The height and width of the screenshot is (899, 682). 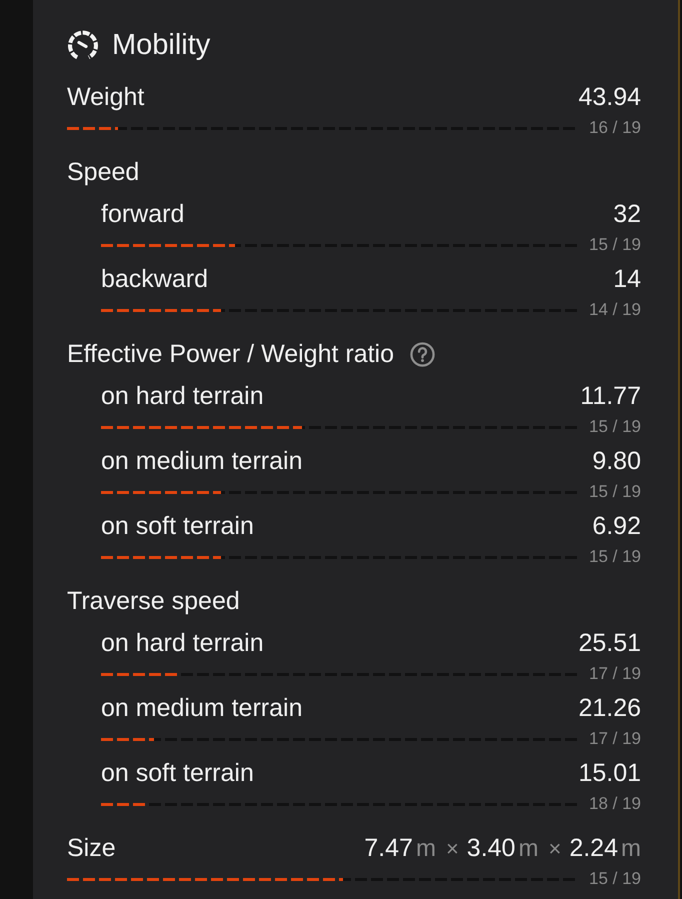 What do you see at coordinates (142, 214) in the screenshot?
I see `stat-label: forward` at bounding box center [142, 214].